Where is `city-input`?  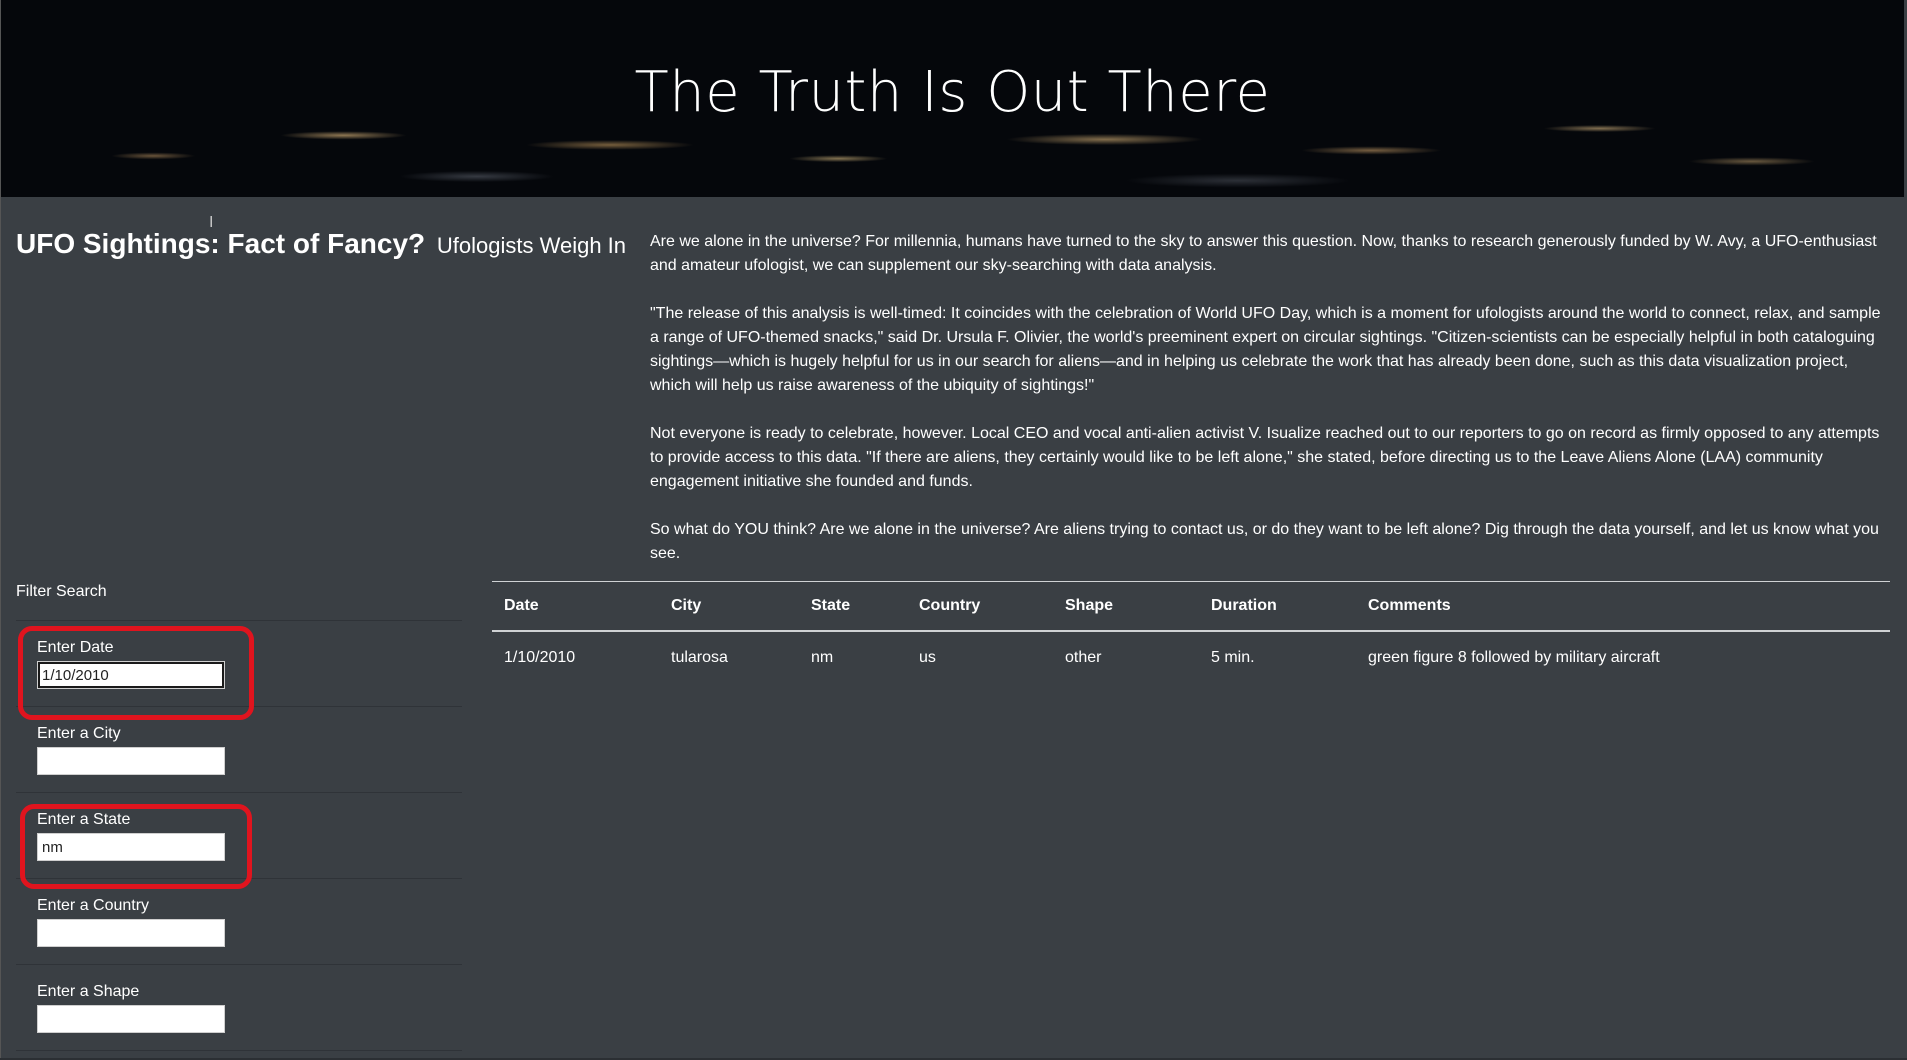
city-input is located at coordinates (131, 761).